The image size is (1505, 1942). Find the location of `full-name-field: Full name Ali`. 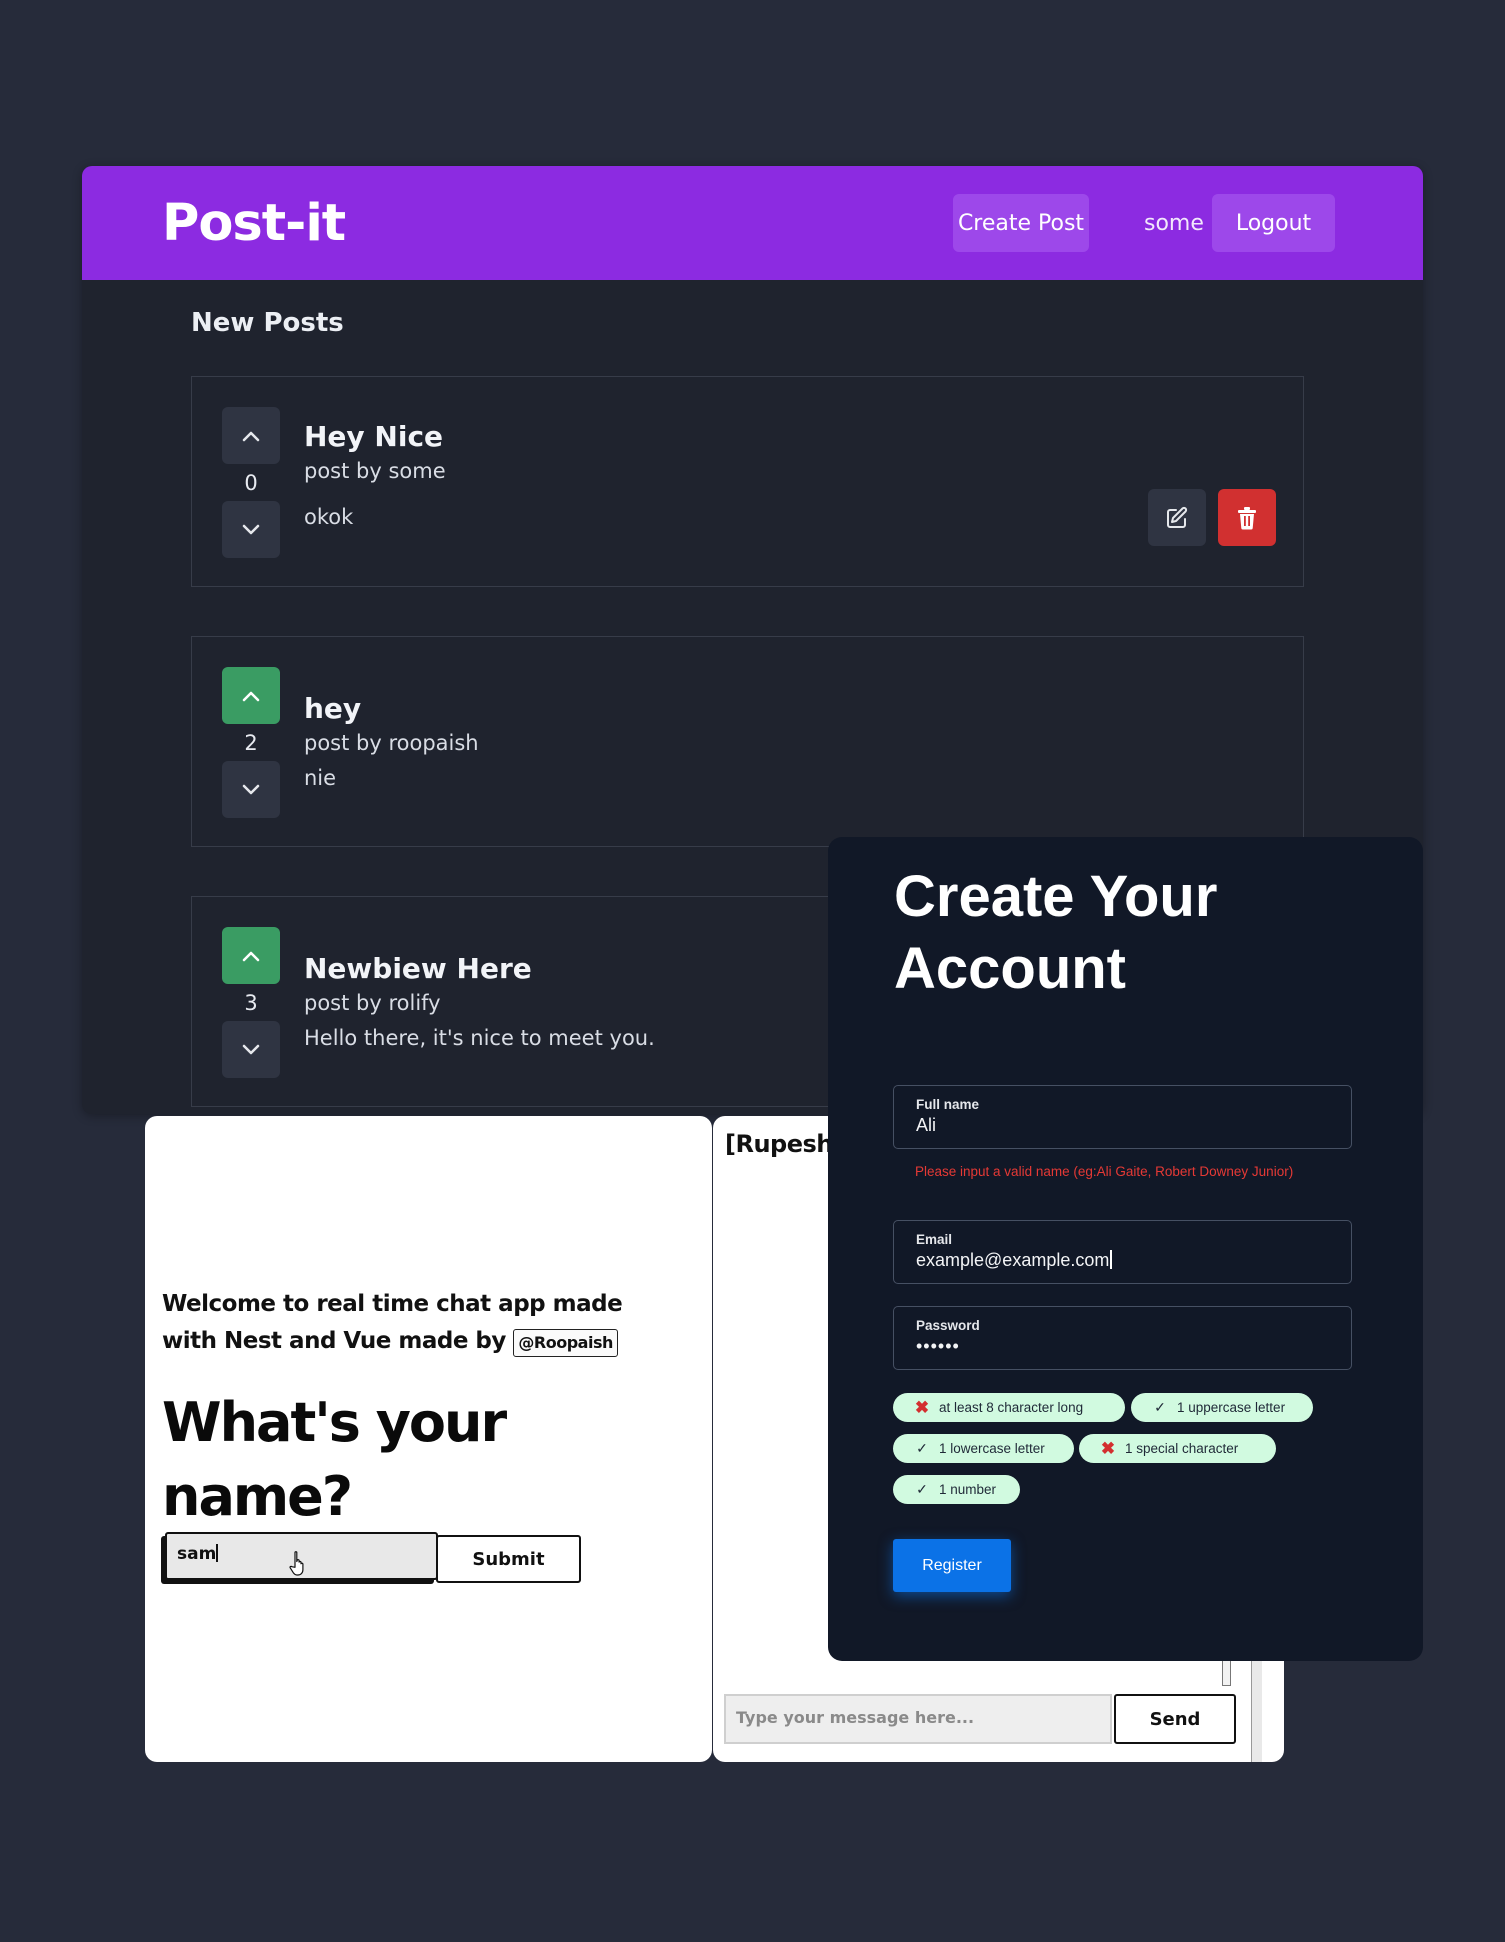

full-name-field: Full name Ali is located at coordinates (1122, 1117).